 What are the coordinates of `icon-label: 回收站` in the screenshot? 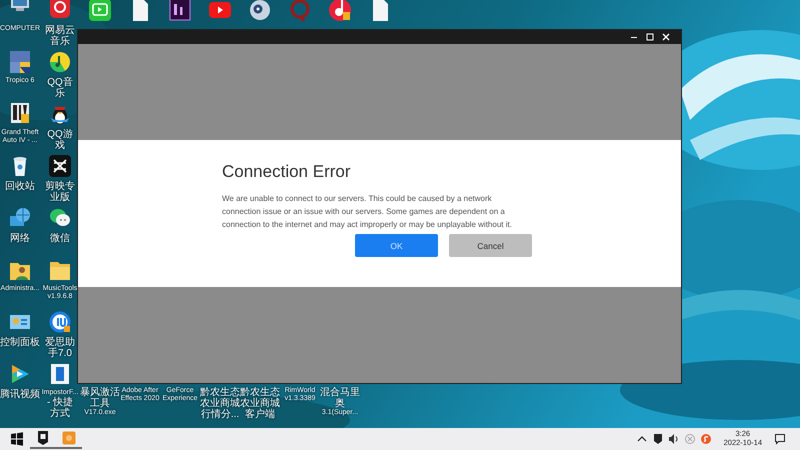 It's located at (20, 186).